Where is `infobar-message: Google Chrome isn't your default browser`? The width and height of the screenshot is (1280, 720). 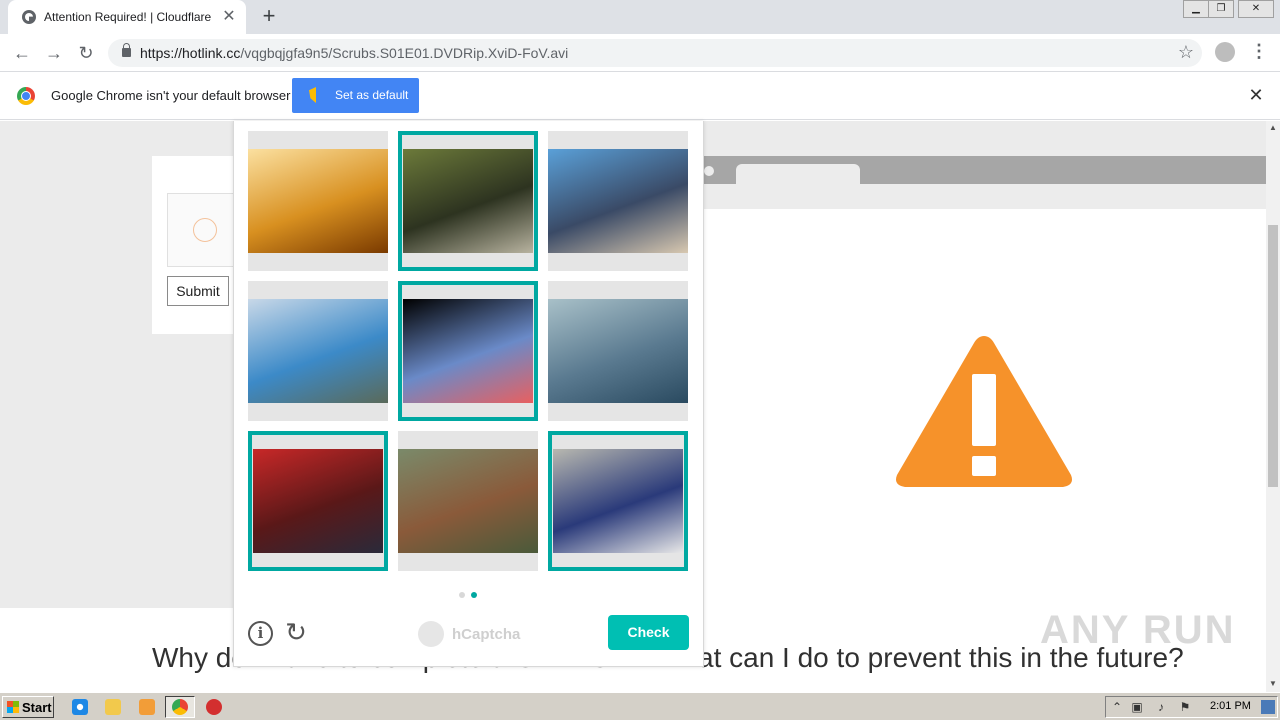
infobar-message: Google Chrome isn't your default browser is located at coordinates (171, 95).